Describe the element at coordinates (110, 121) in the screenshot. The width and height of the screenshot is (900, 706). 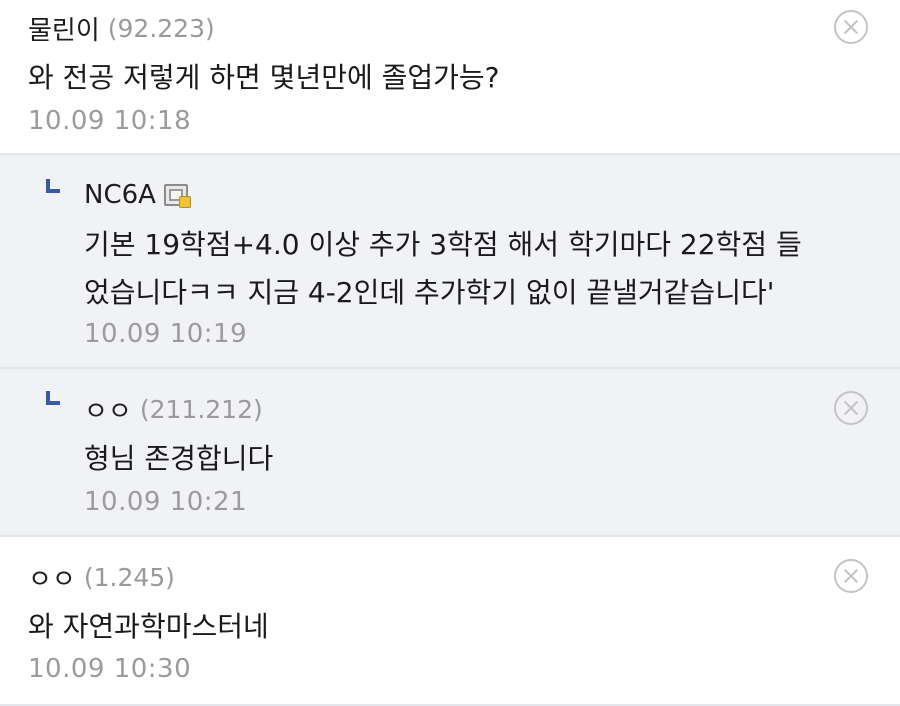
I see `comment-date: 10.09 10:18` at that location.